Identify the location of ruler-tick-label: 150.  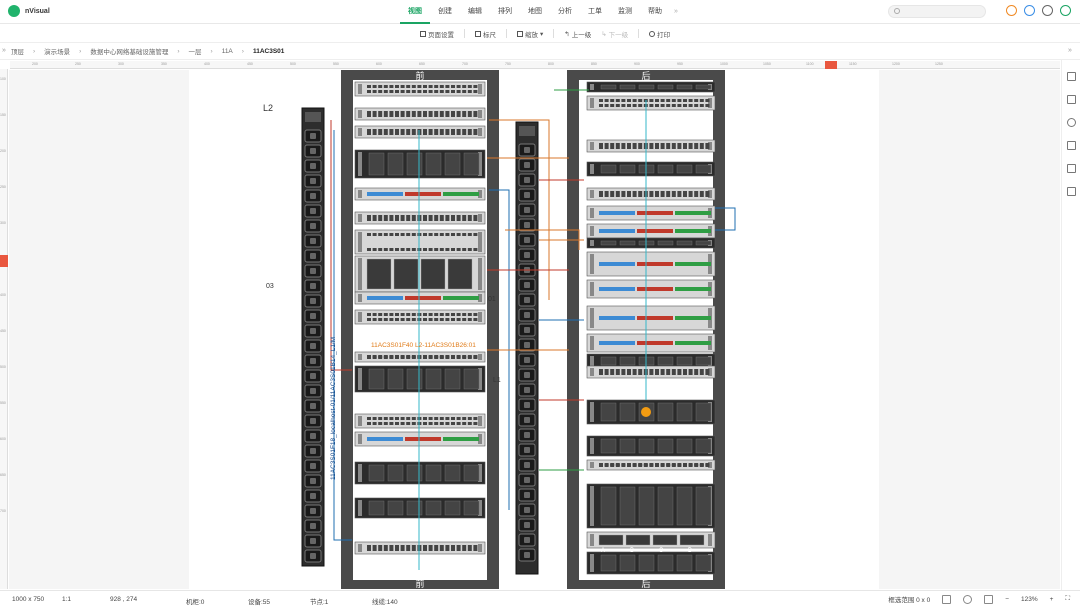
(3, 115).